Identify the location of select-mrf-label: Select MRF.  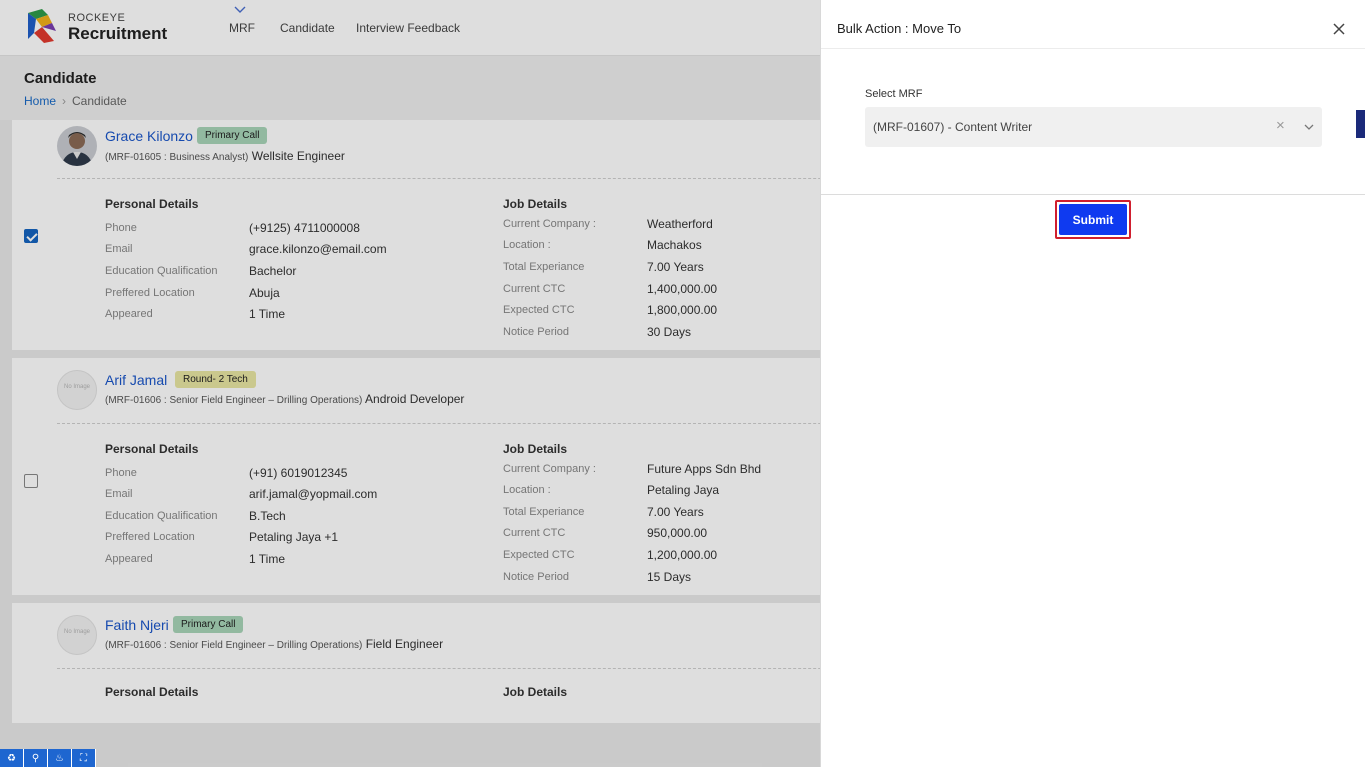
(894, 94).